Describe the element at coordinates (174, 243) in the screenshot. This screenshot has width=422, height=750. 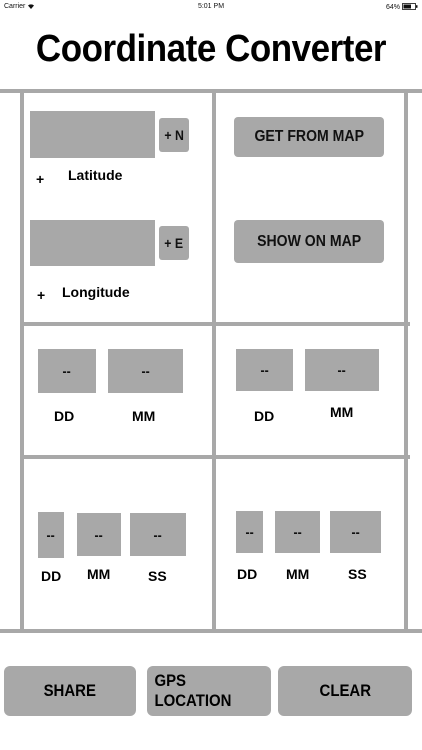
I see `lon-hemisphere-toggle: + E` at that location.